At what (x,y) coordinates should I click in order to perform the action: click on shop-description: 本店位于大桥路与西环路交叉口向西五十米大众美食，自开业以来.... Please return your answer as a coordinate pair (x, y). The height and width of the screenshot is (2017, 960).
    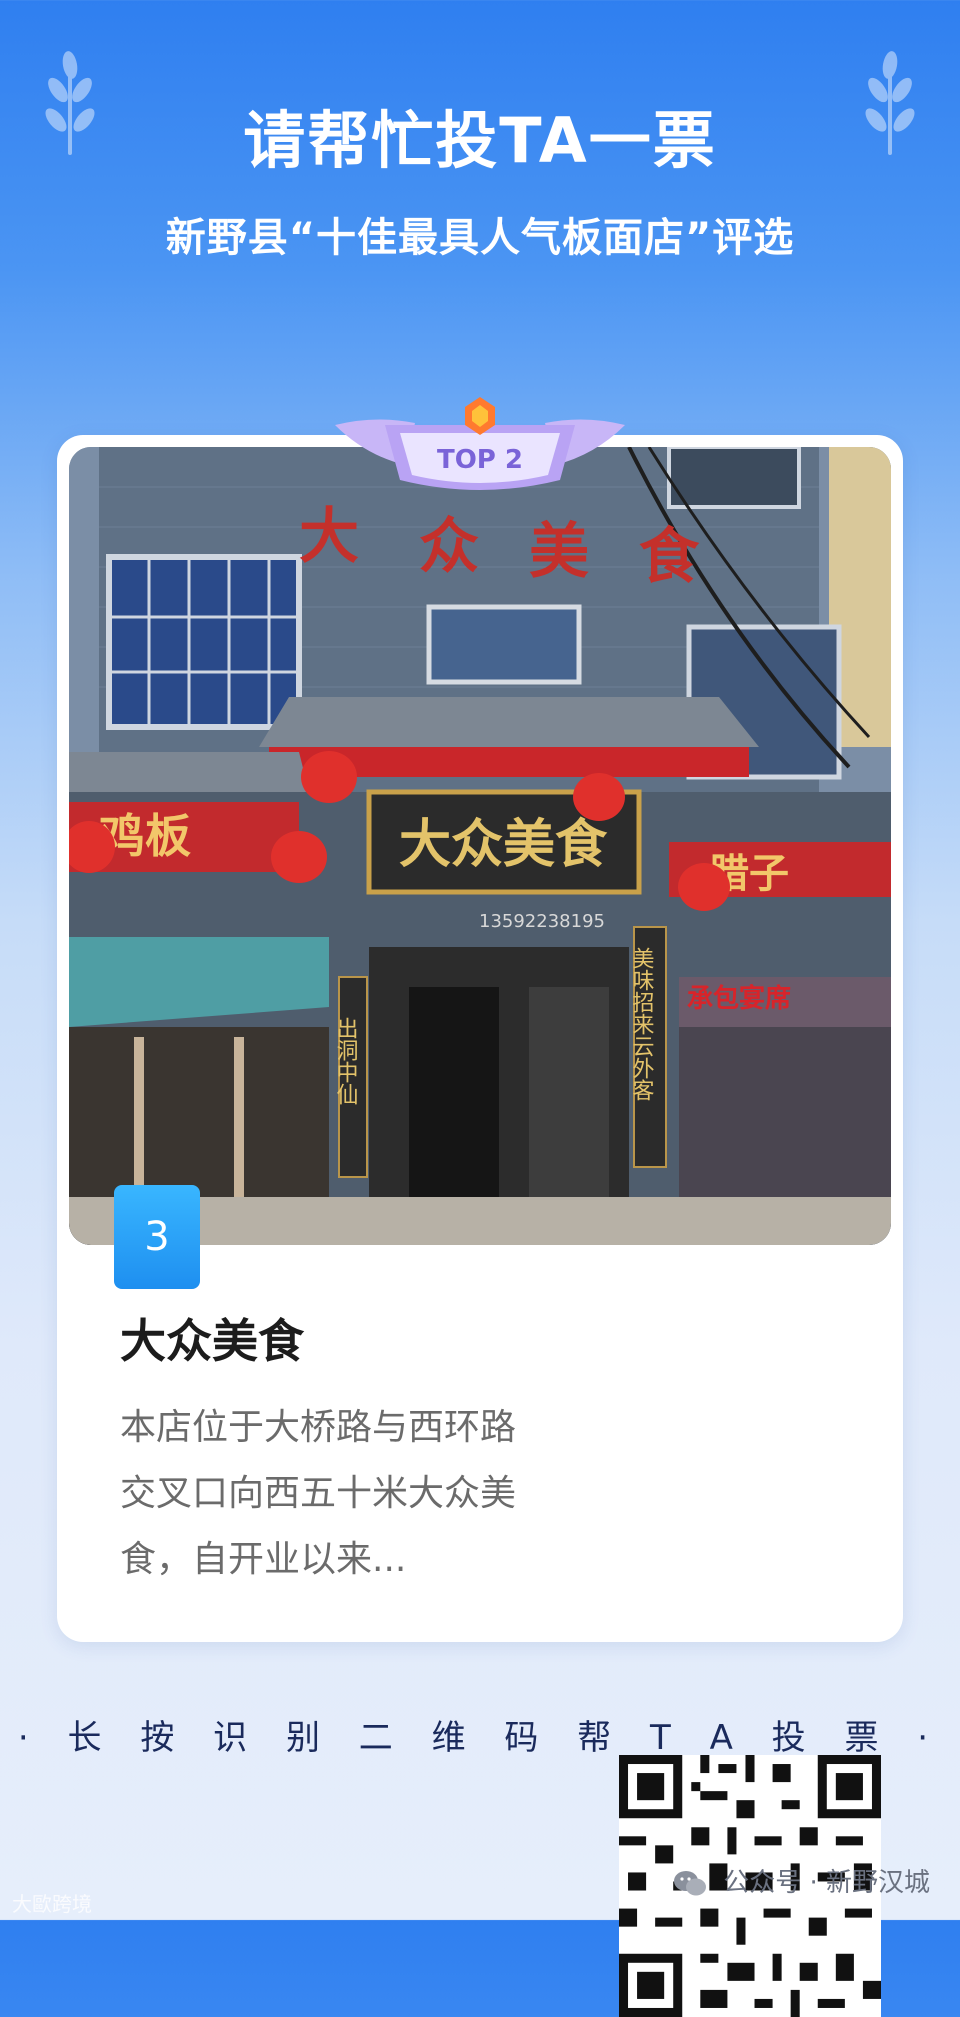
    Looking at the image, I should click on (318, 1493).